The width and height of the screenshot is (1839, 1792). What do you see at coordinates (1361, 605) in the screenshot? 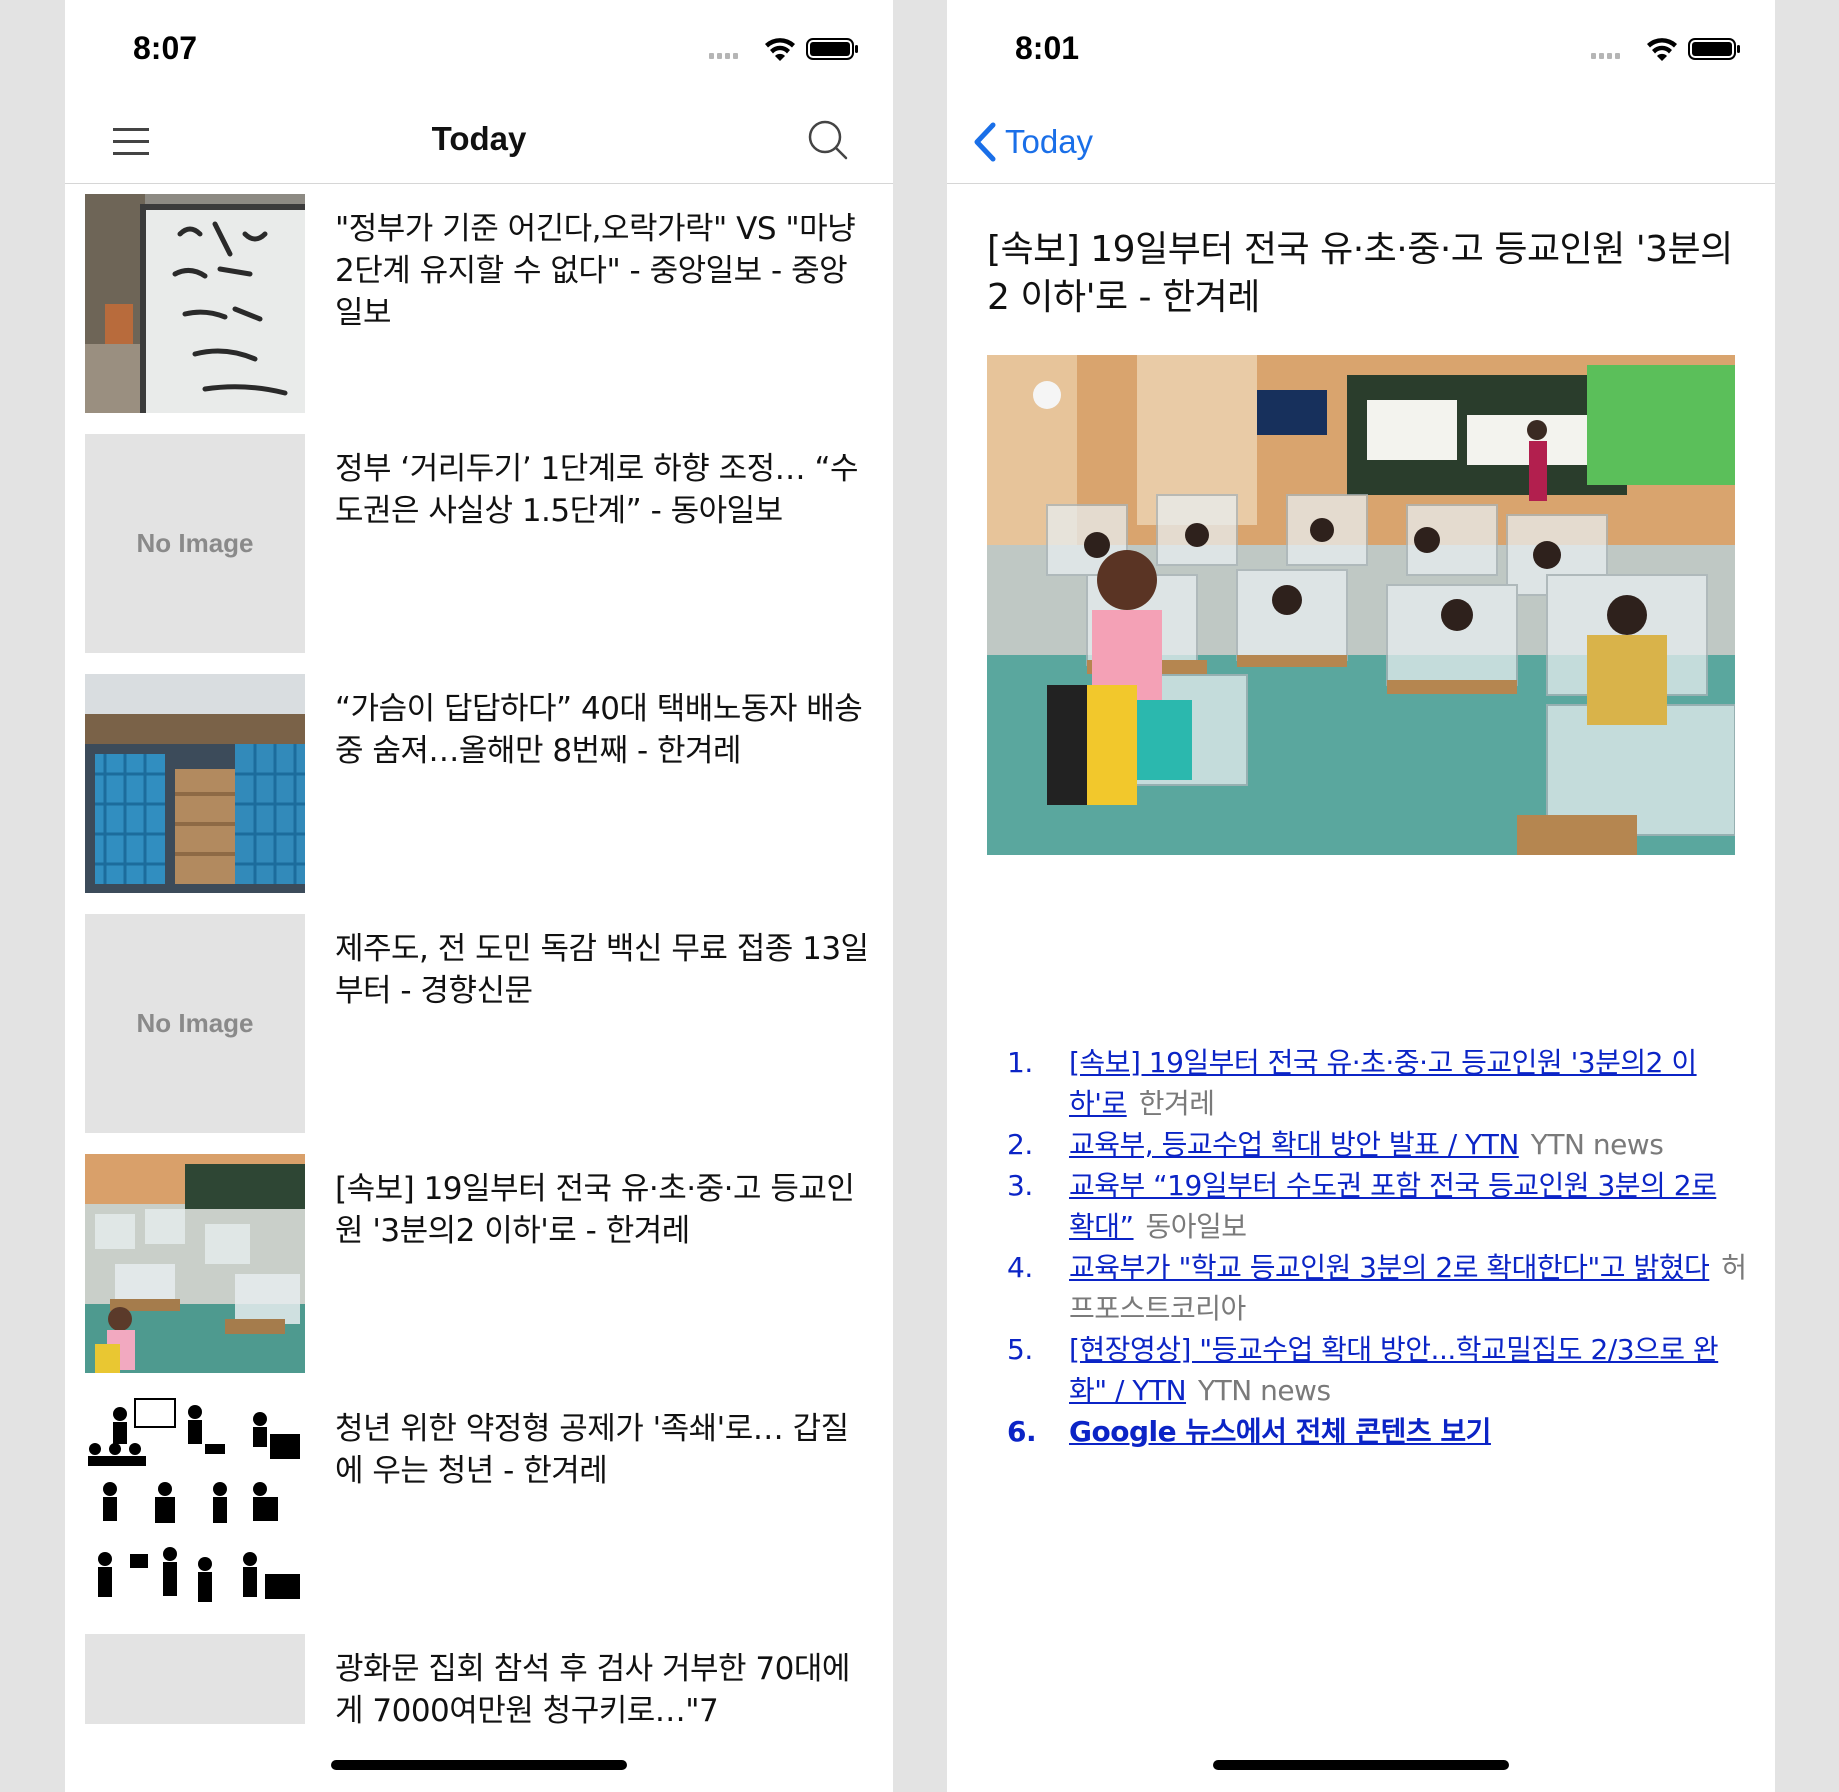
I see `article-image` at bounding box center [1361, 605].